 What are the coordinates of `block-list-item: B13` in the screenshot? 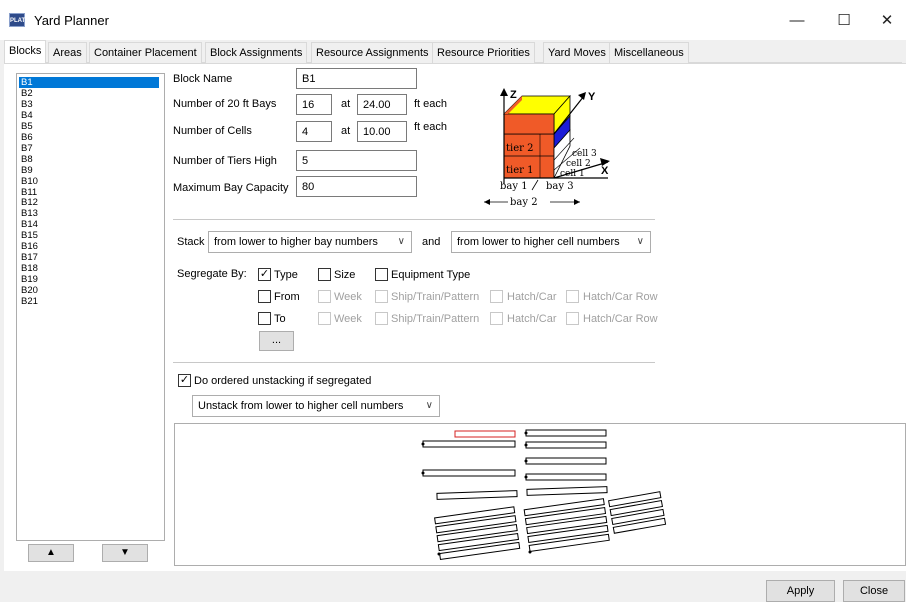 It's located at (89, 213).